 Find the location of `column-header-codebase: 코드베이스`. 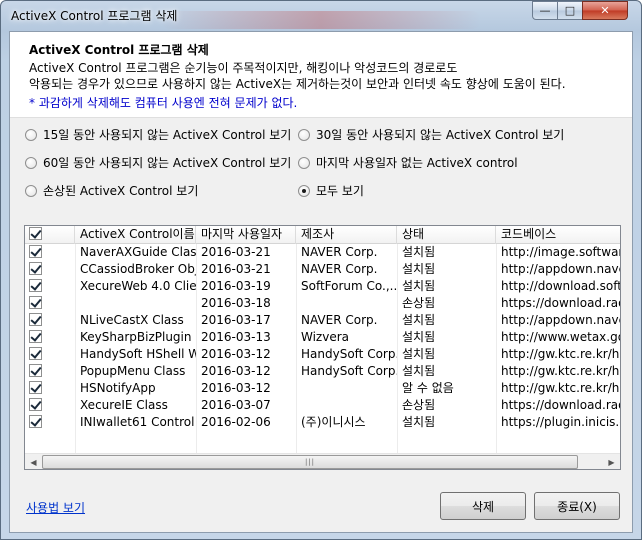

column-header-codebase: 코드베이스 is located at coordinates (558, 235).